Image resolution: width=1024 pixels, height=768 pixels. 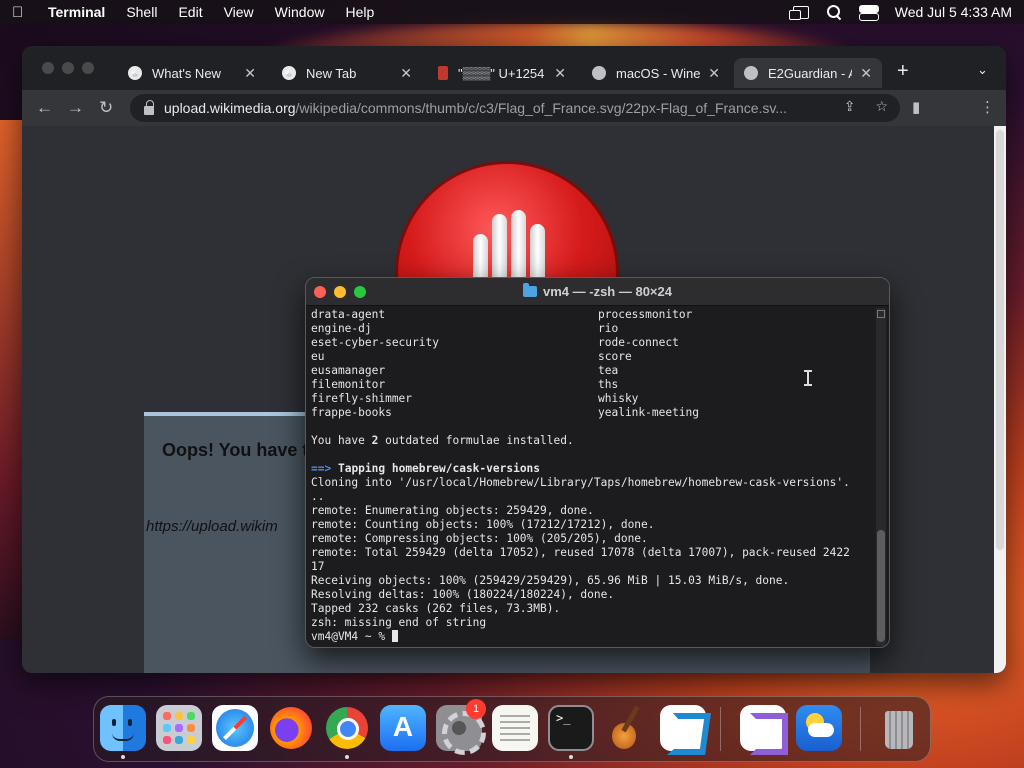 What do you see at coordinates (819, 728) in the screenshot?
I see `weather-icon` at bounding box center [819, 728].